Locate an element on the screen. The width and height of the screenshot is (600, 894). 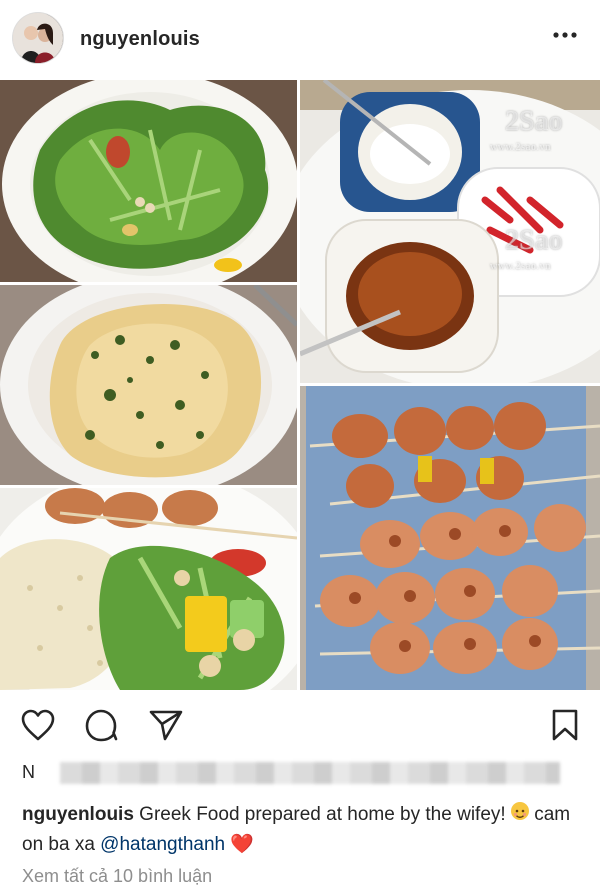
view-all-comments-link: Xem tất cả 10 bình luận is located at coordinates (117, 876).